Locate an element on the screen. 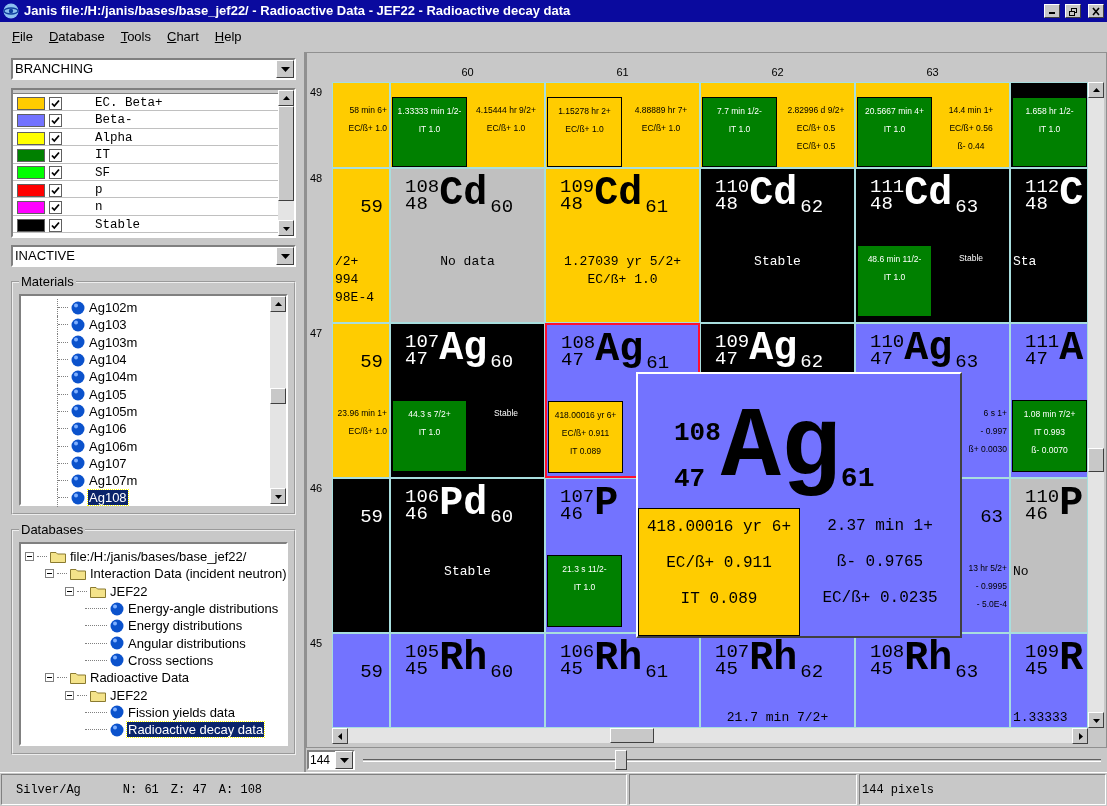 Image resolution: width=1107 pixels, height=806 pixels. decay-text: EC/ß+ 0.5 is located at coordinates (816, 146).